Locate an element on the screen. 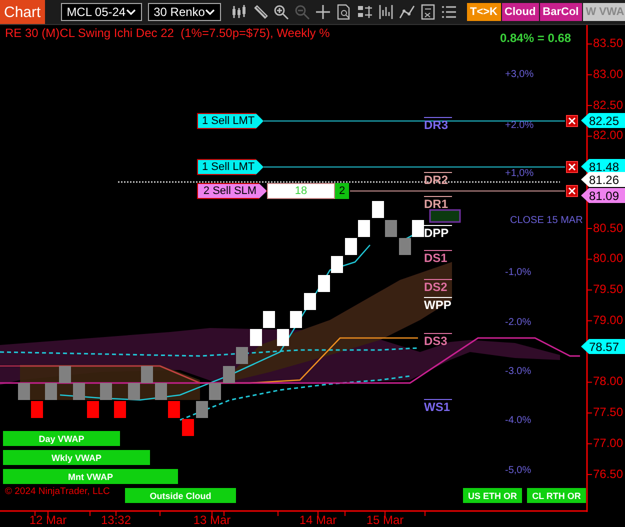 The height and width of the screenshot is (527, 625). bar-type-dropdown: 30 Renko is located at coordinates (184, 12).